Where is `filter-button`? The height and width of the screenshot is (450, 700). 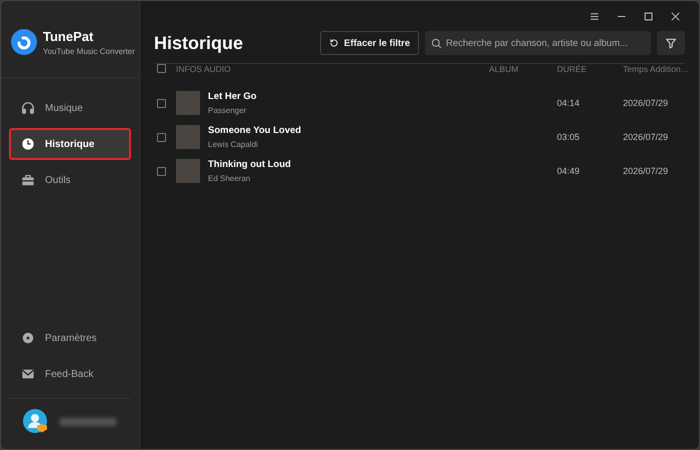
filter-button is located at coordinates (671, 43).